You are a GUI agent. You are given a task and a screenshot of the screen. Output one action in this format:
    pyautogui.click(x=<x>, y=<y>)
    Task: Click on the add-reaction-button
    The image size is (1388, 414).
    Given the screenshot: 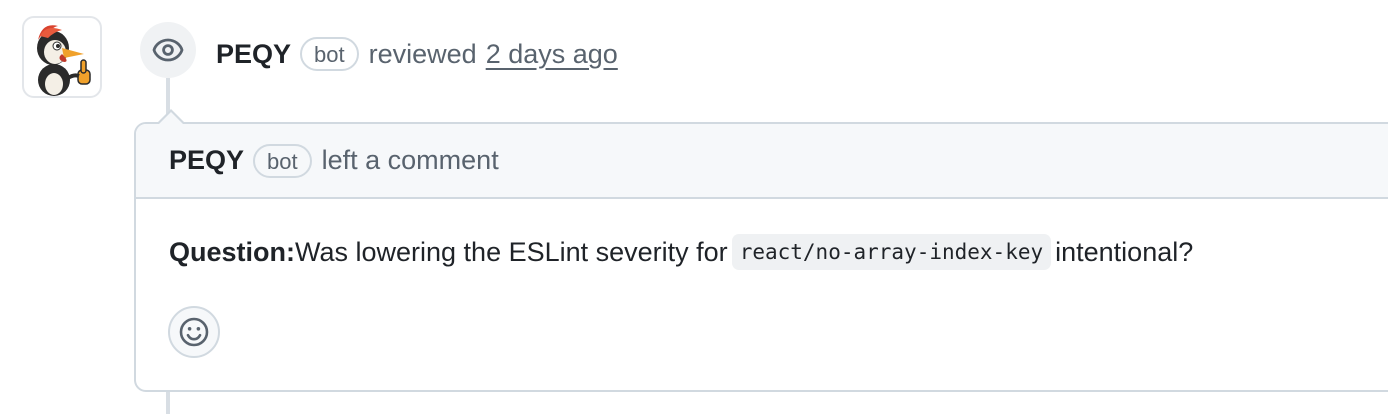 What is the action you would take?
    pyautogui.click(x=194, y=332)
    